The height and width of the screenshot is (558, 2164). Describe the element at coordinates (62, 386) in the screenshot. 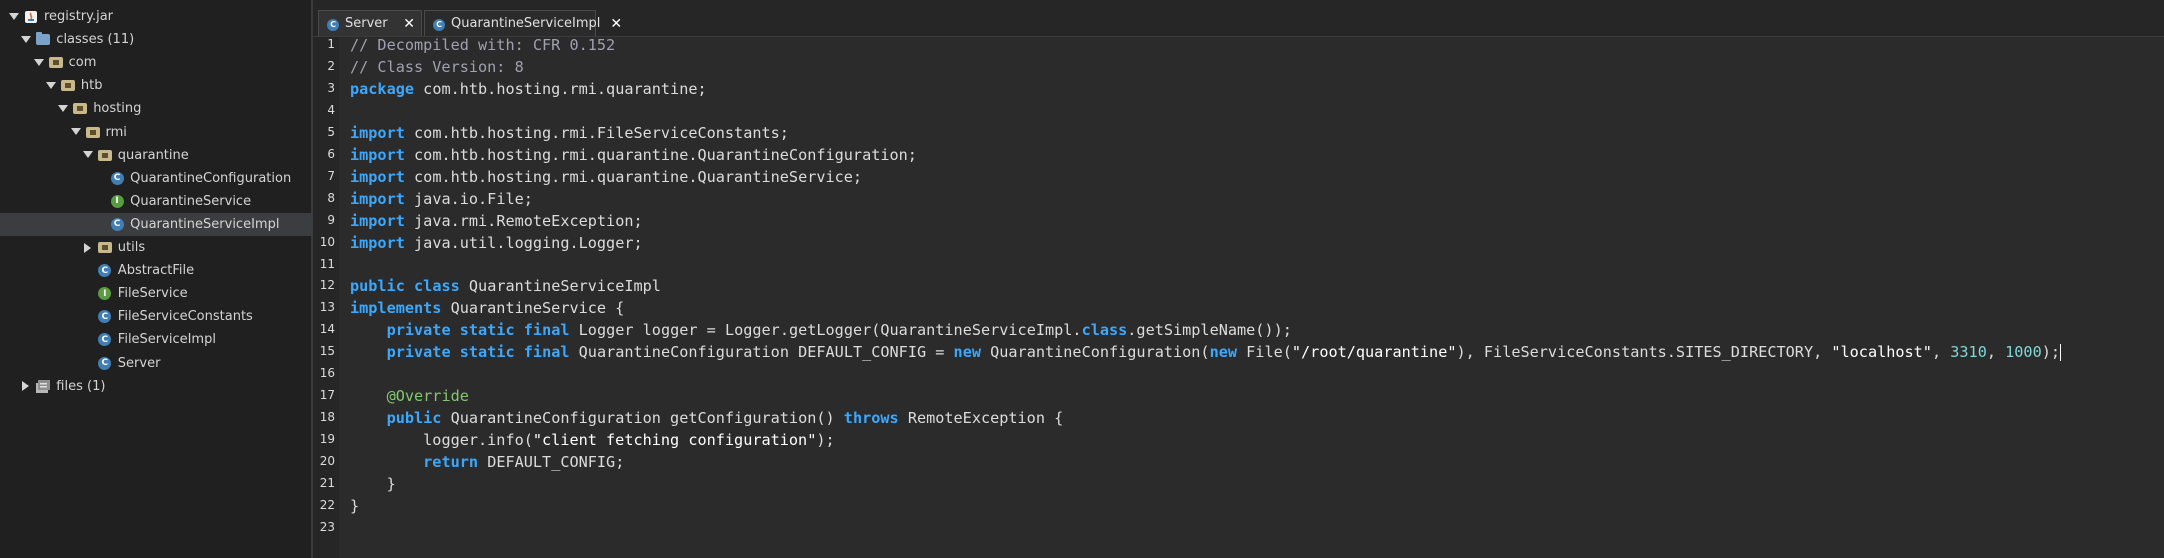

I see `tree-item-files-1: files (1)` at that location.